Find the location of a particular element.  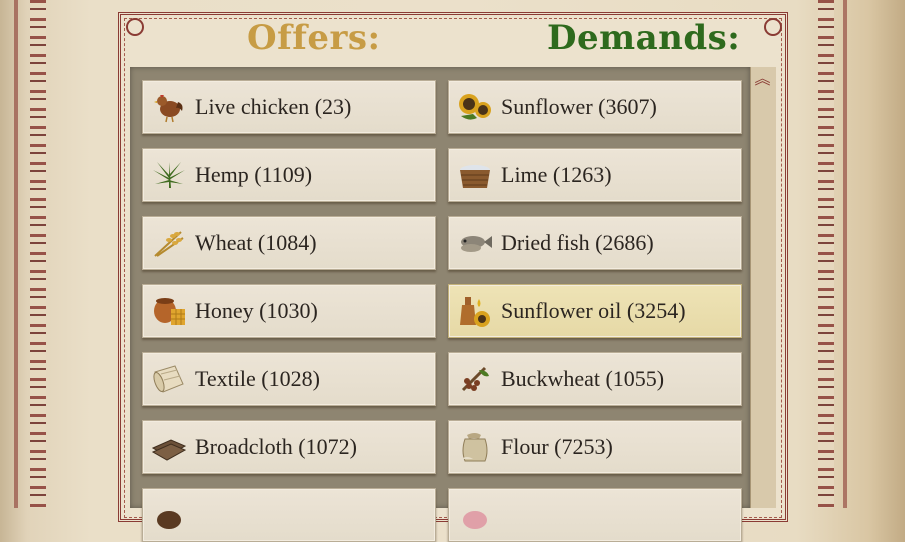

demand-item-label: Lime (1263) is located at coordinates (556, 174).